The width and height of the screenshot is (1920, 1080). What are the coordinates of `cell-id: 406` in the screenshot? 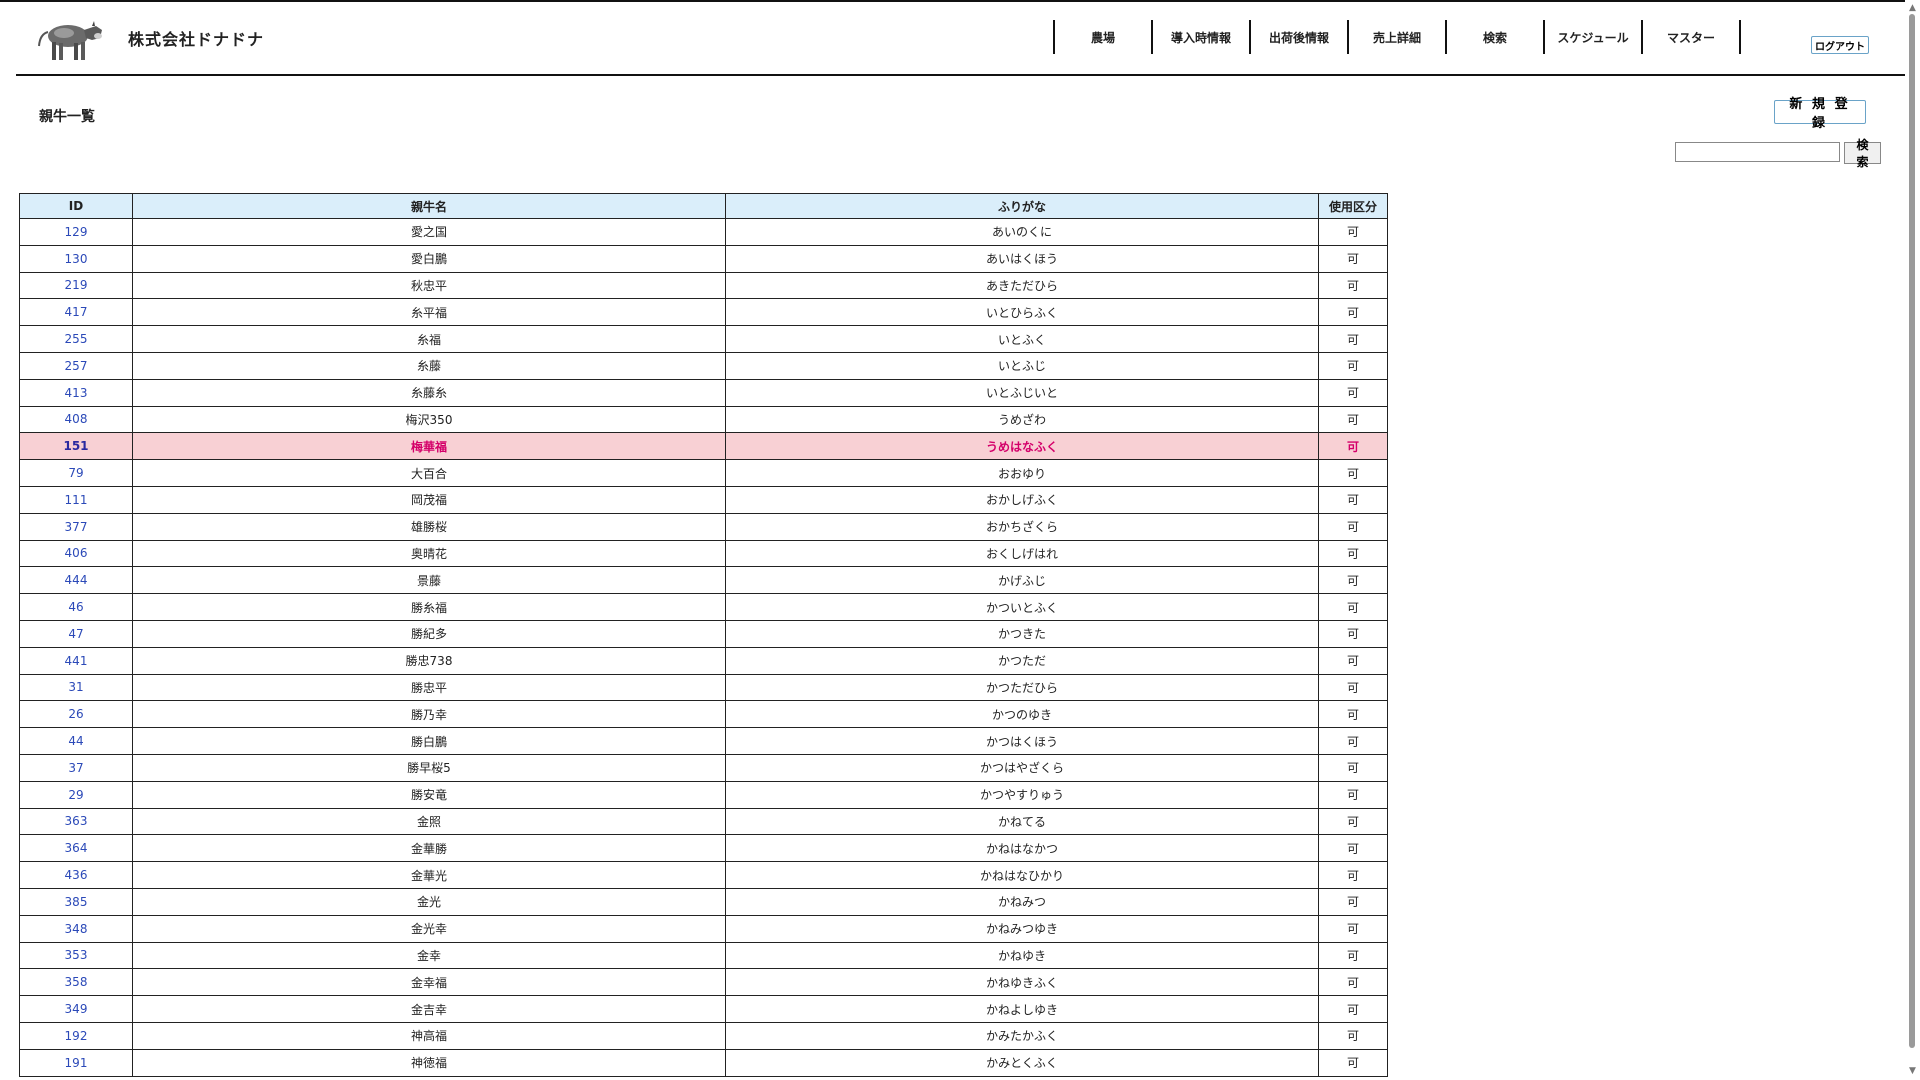 It's located at (76, 553).